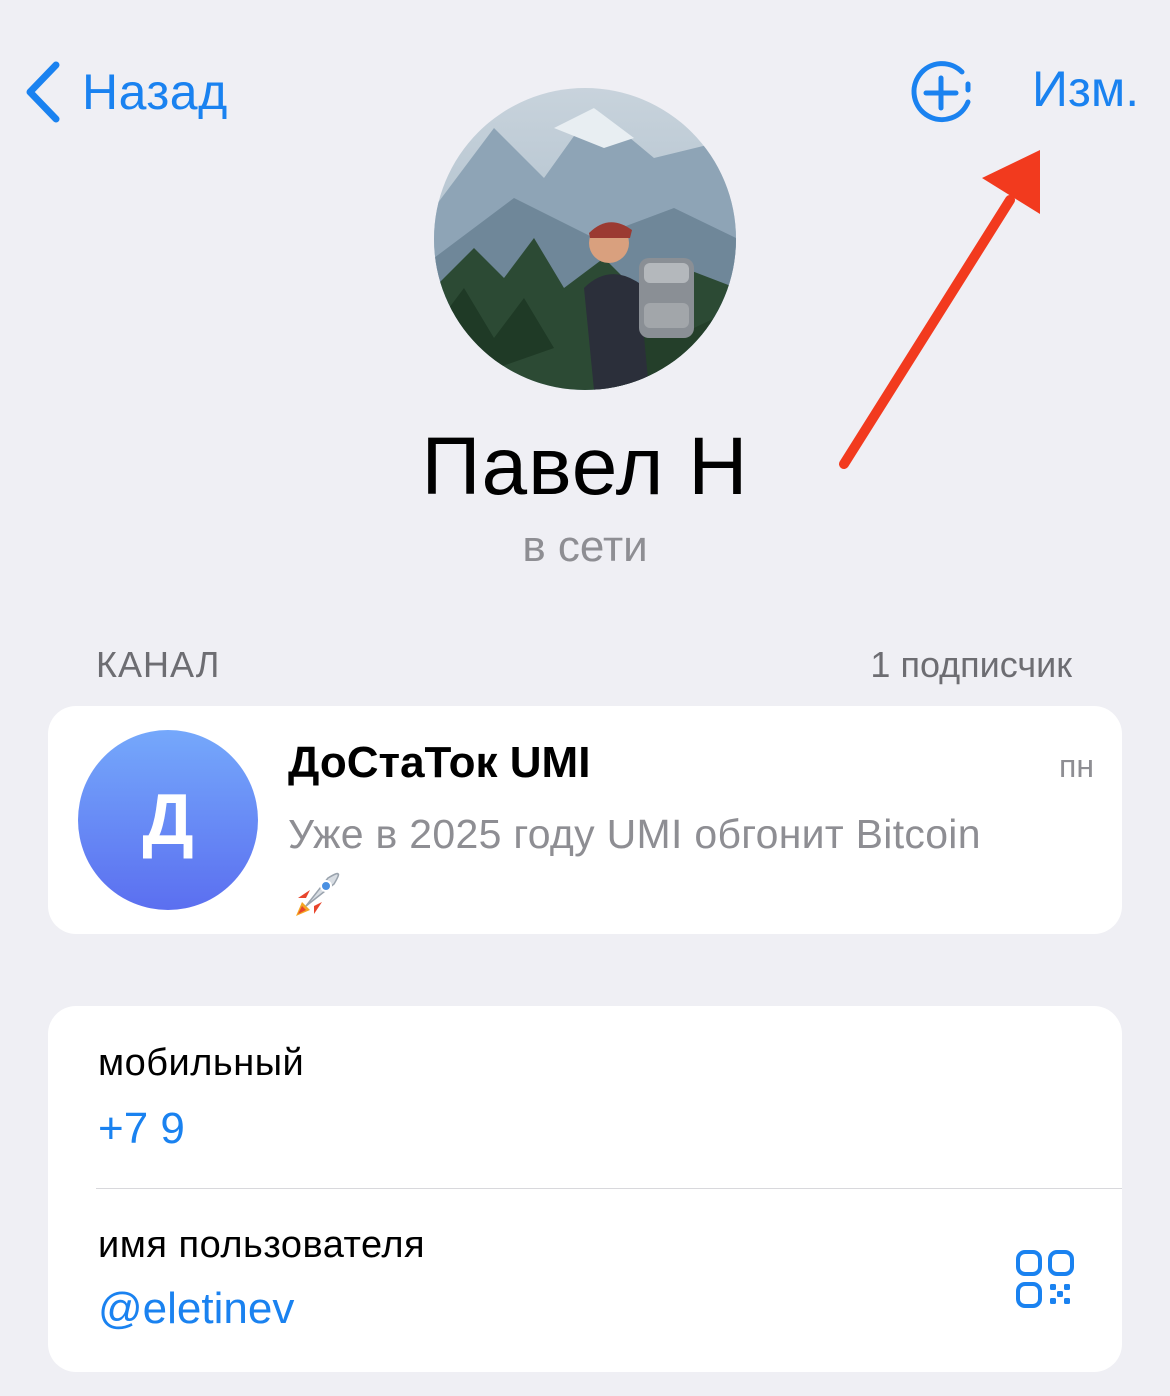  What do you see at coordinates (201, 1063) in the screenshot?
I see `mobile-label: мобильный` at bounding box center [201, 1063].